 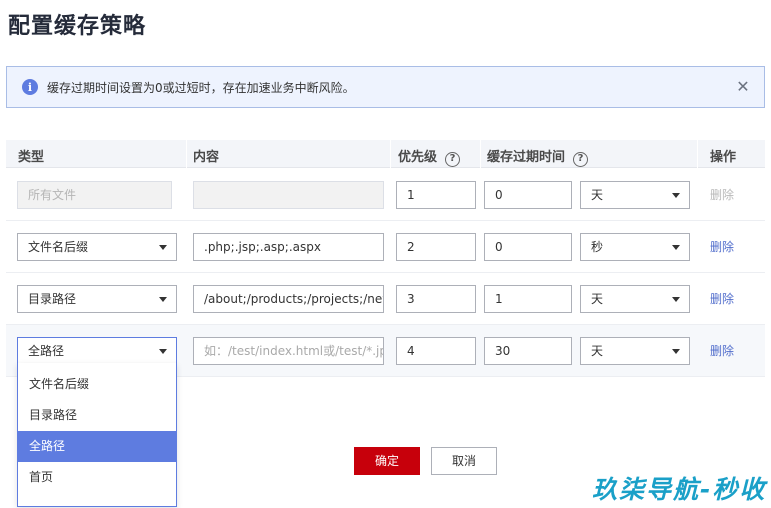 I want to click on expire-input: 30, so click(x=528, y=351).